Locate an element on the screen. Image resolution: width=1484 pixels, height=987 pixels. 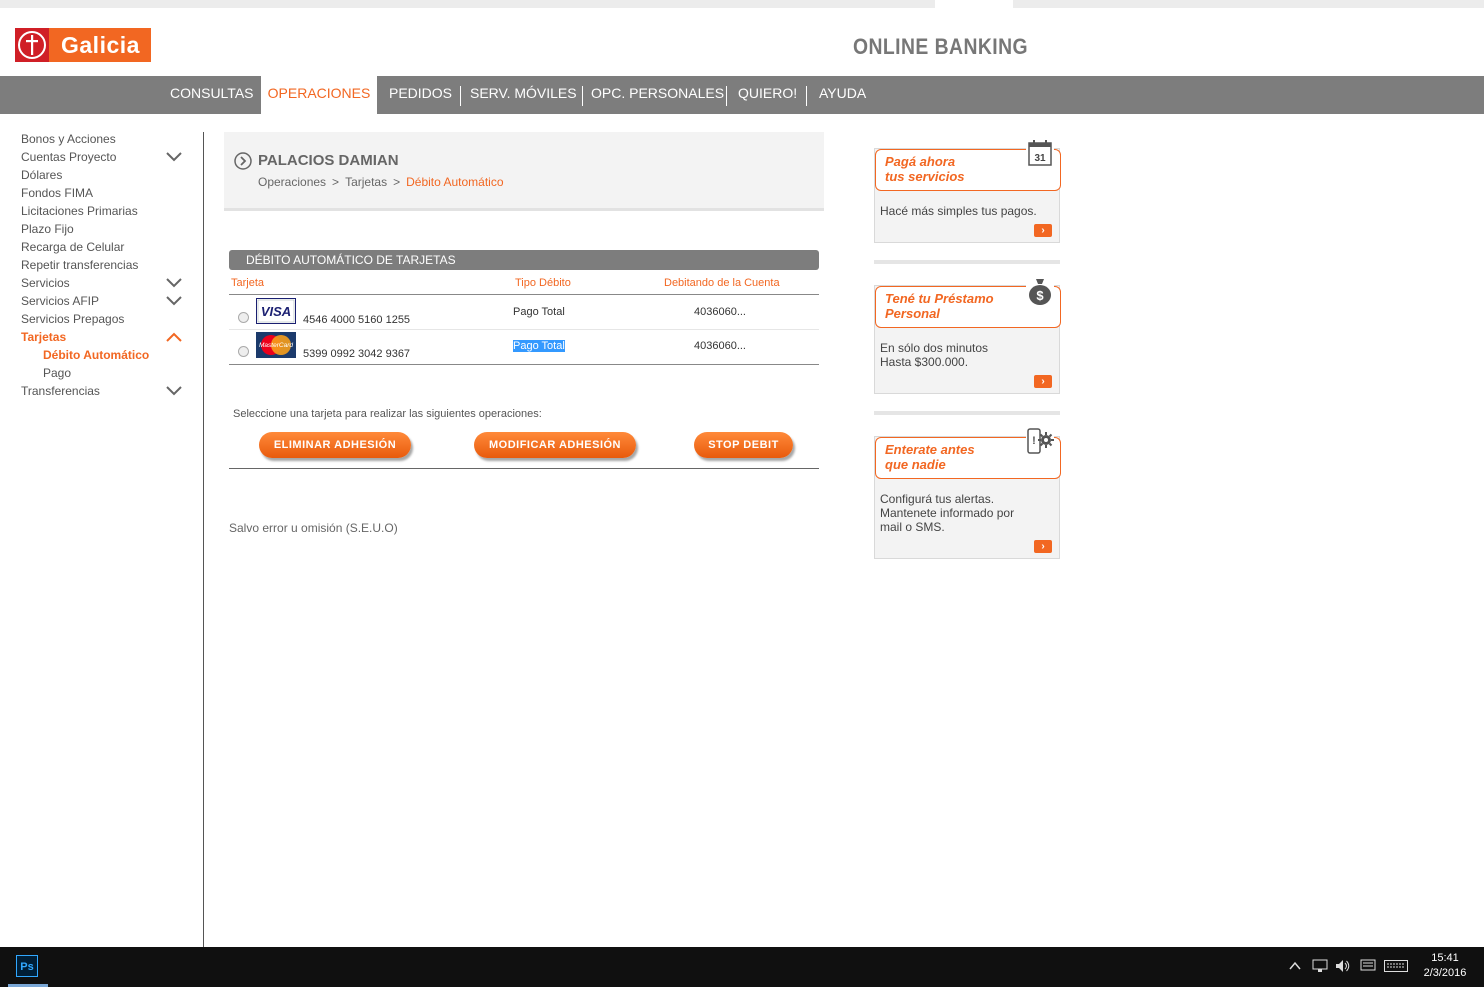
nav-quiero: QUIERO! is located at coordinates (767, 95).